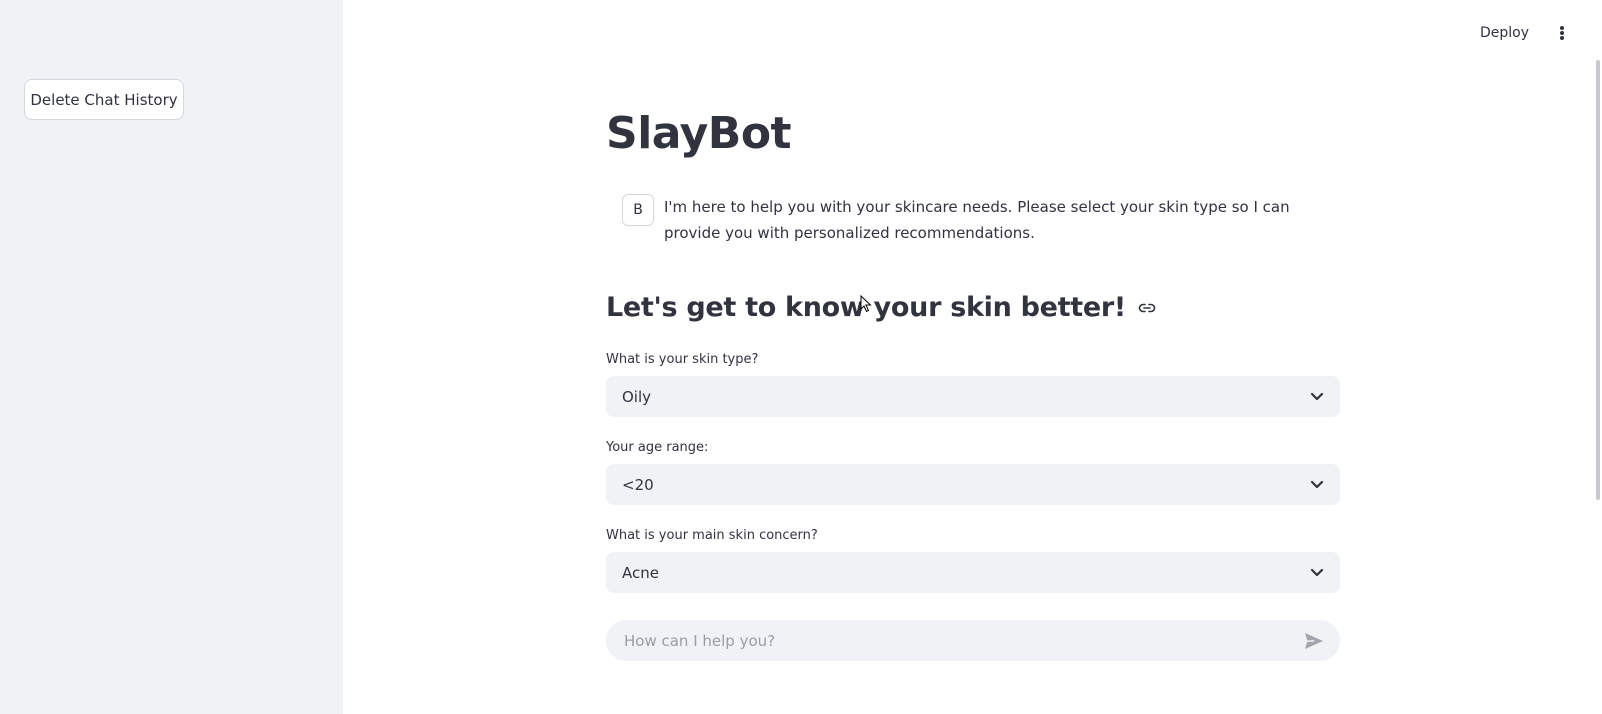 The height and width of the screenshot is (714, 1602). Describe the element at coordinates (973, 484) in the screenshot. I see `age-range-select: <20` at that location.